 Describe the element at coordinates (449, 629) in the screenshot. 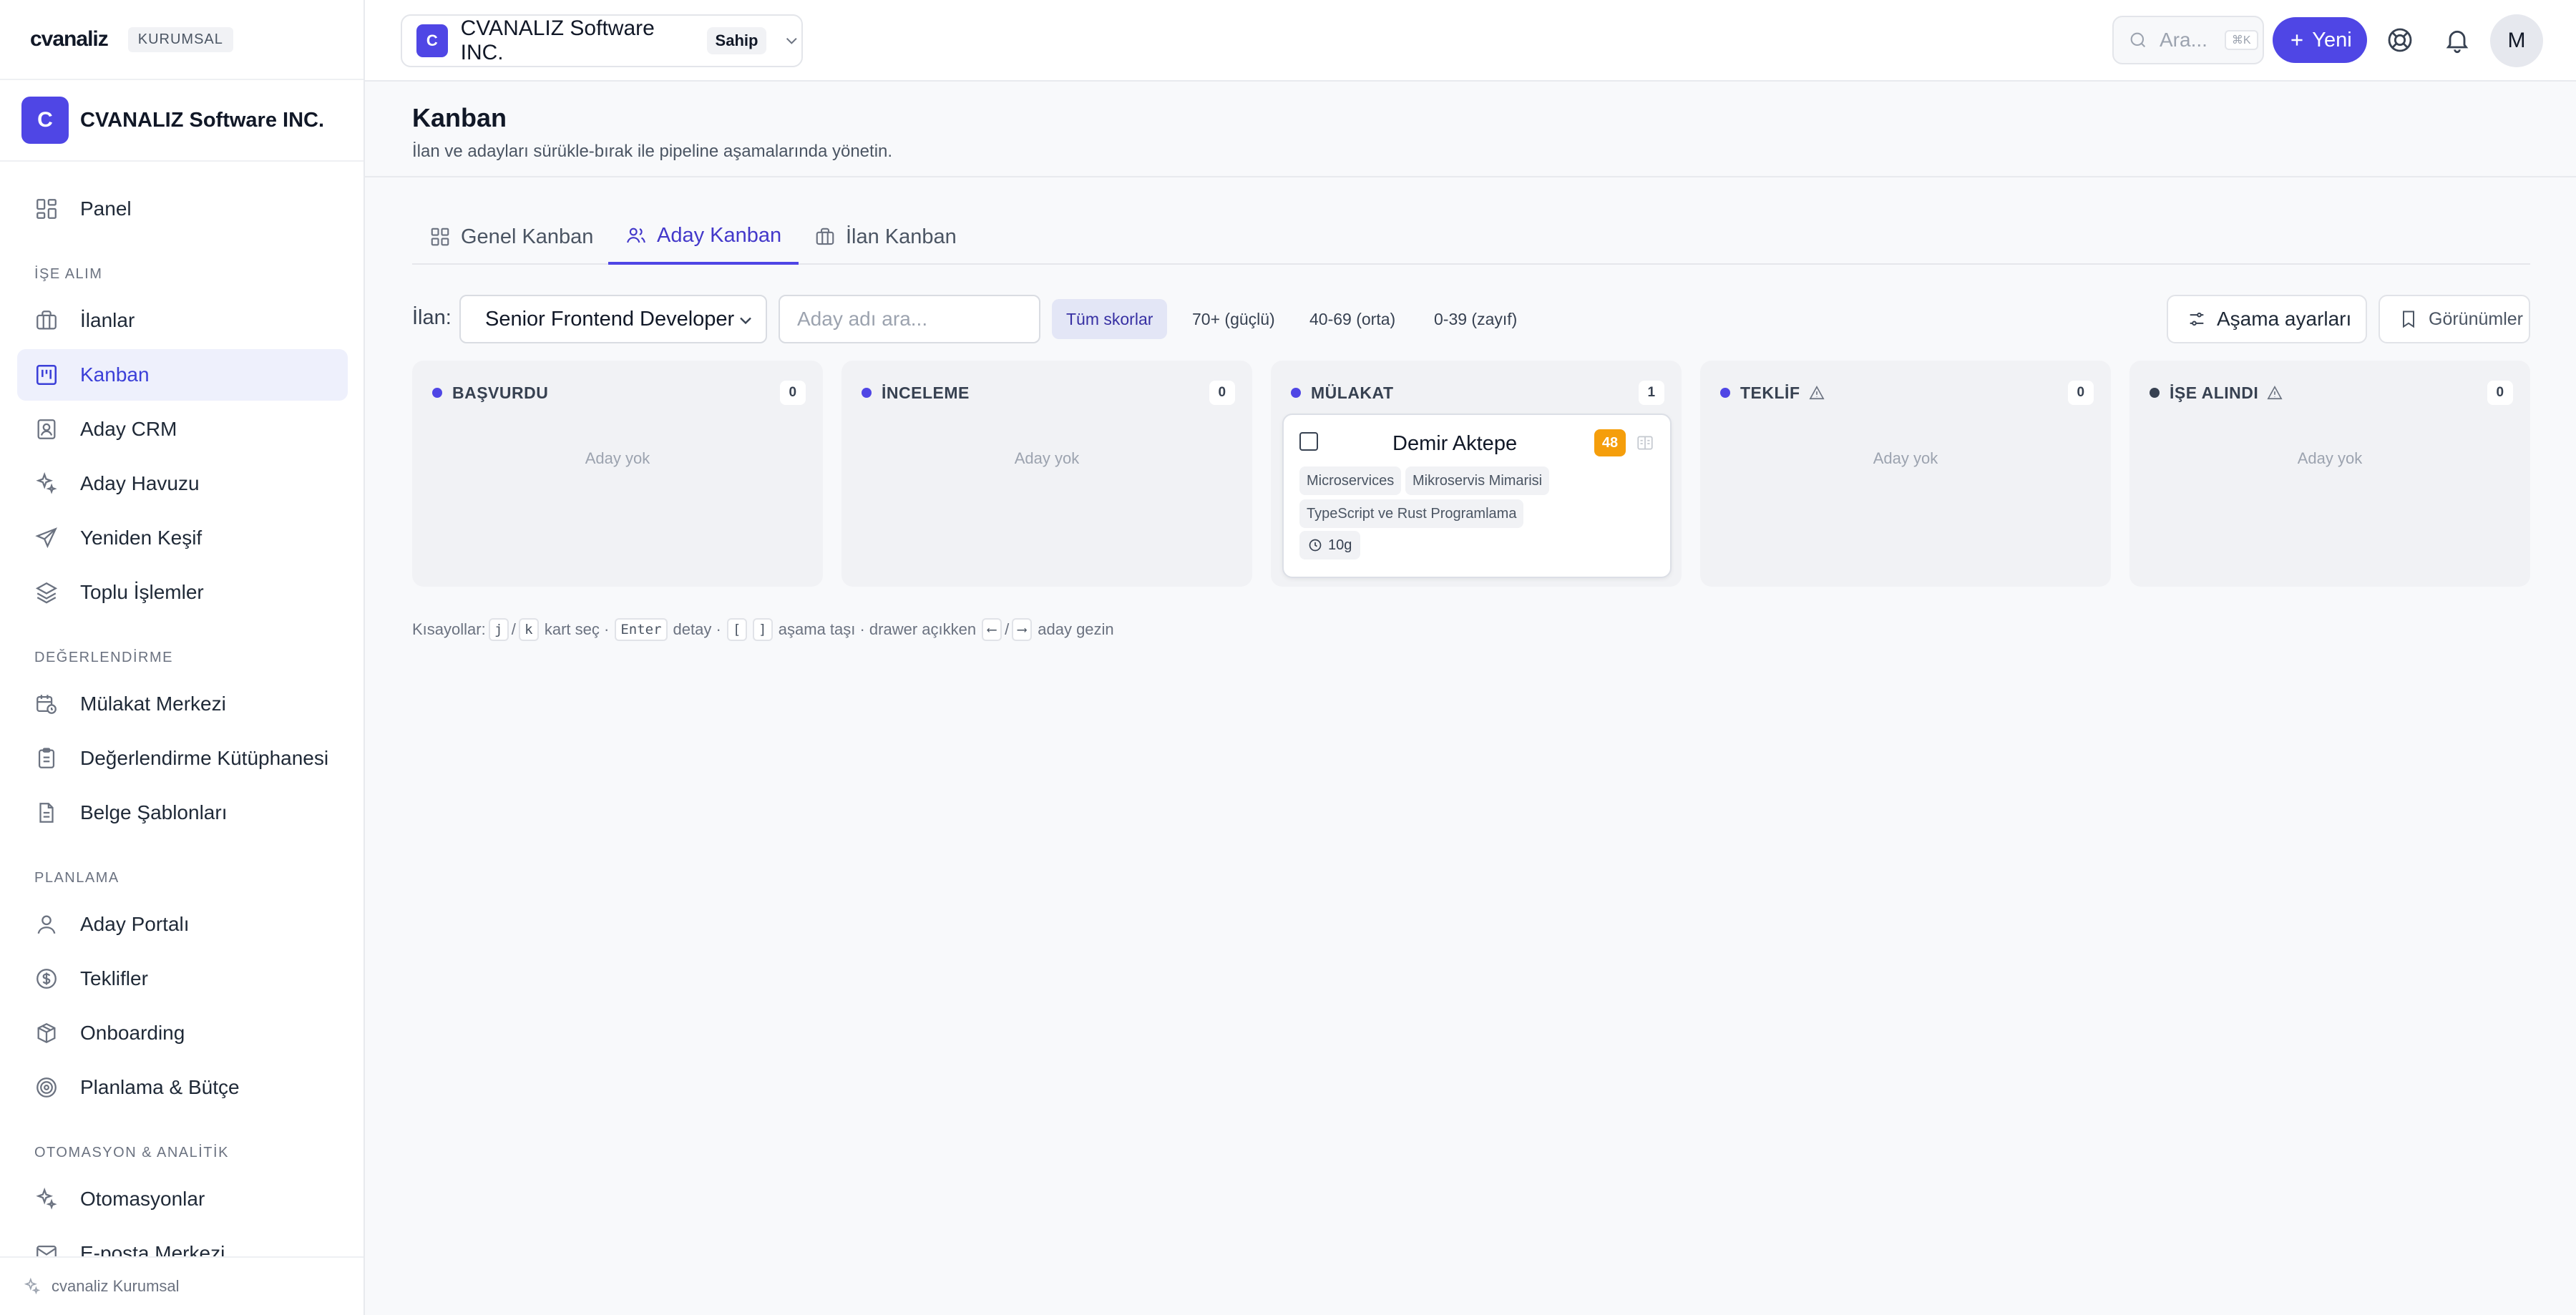

I see `shortcut-prefix: Kısayollar:` at that location.